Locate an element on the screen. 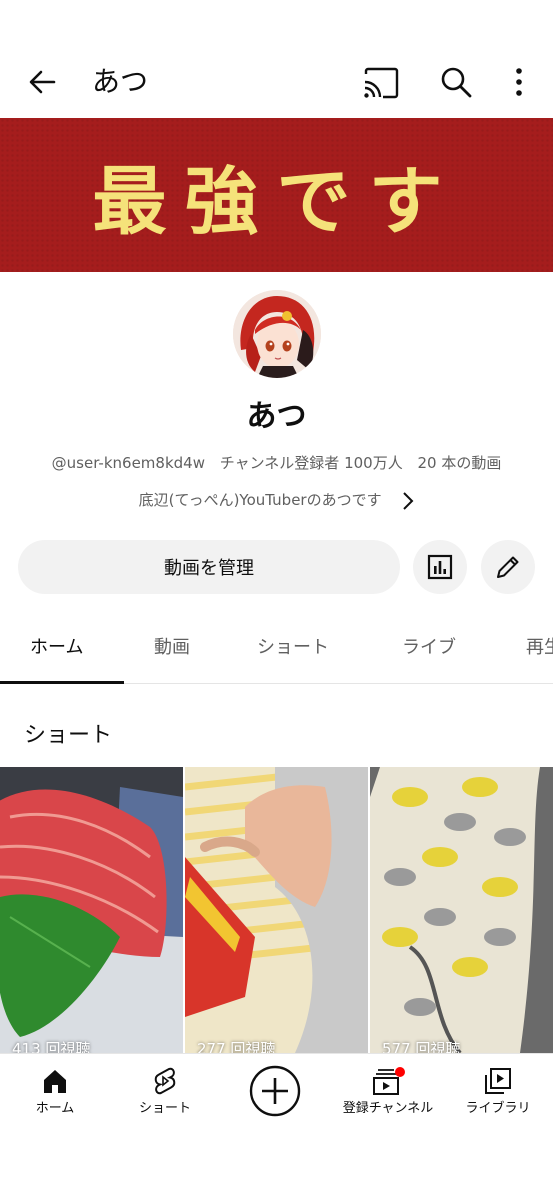 This screenshot has height=1200, width=553. nav-label: ショート is located at coordinates (164, 1108).